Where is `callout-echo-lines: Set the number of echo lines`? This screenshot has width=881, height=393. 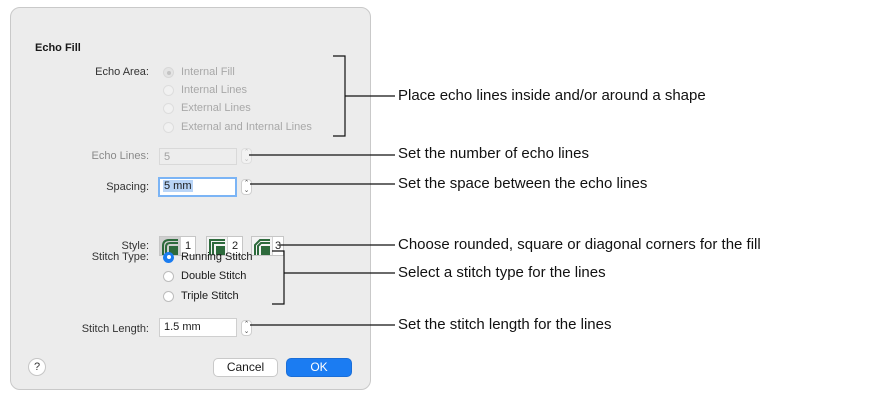 callout-echo-lines: Set the number of echo lines is located at coordinates (493, 153).